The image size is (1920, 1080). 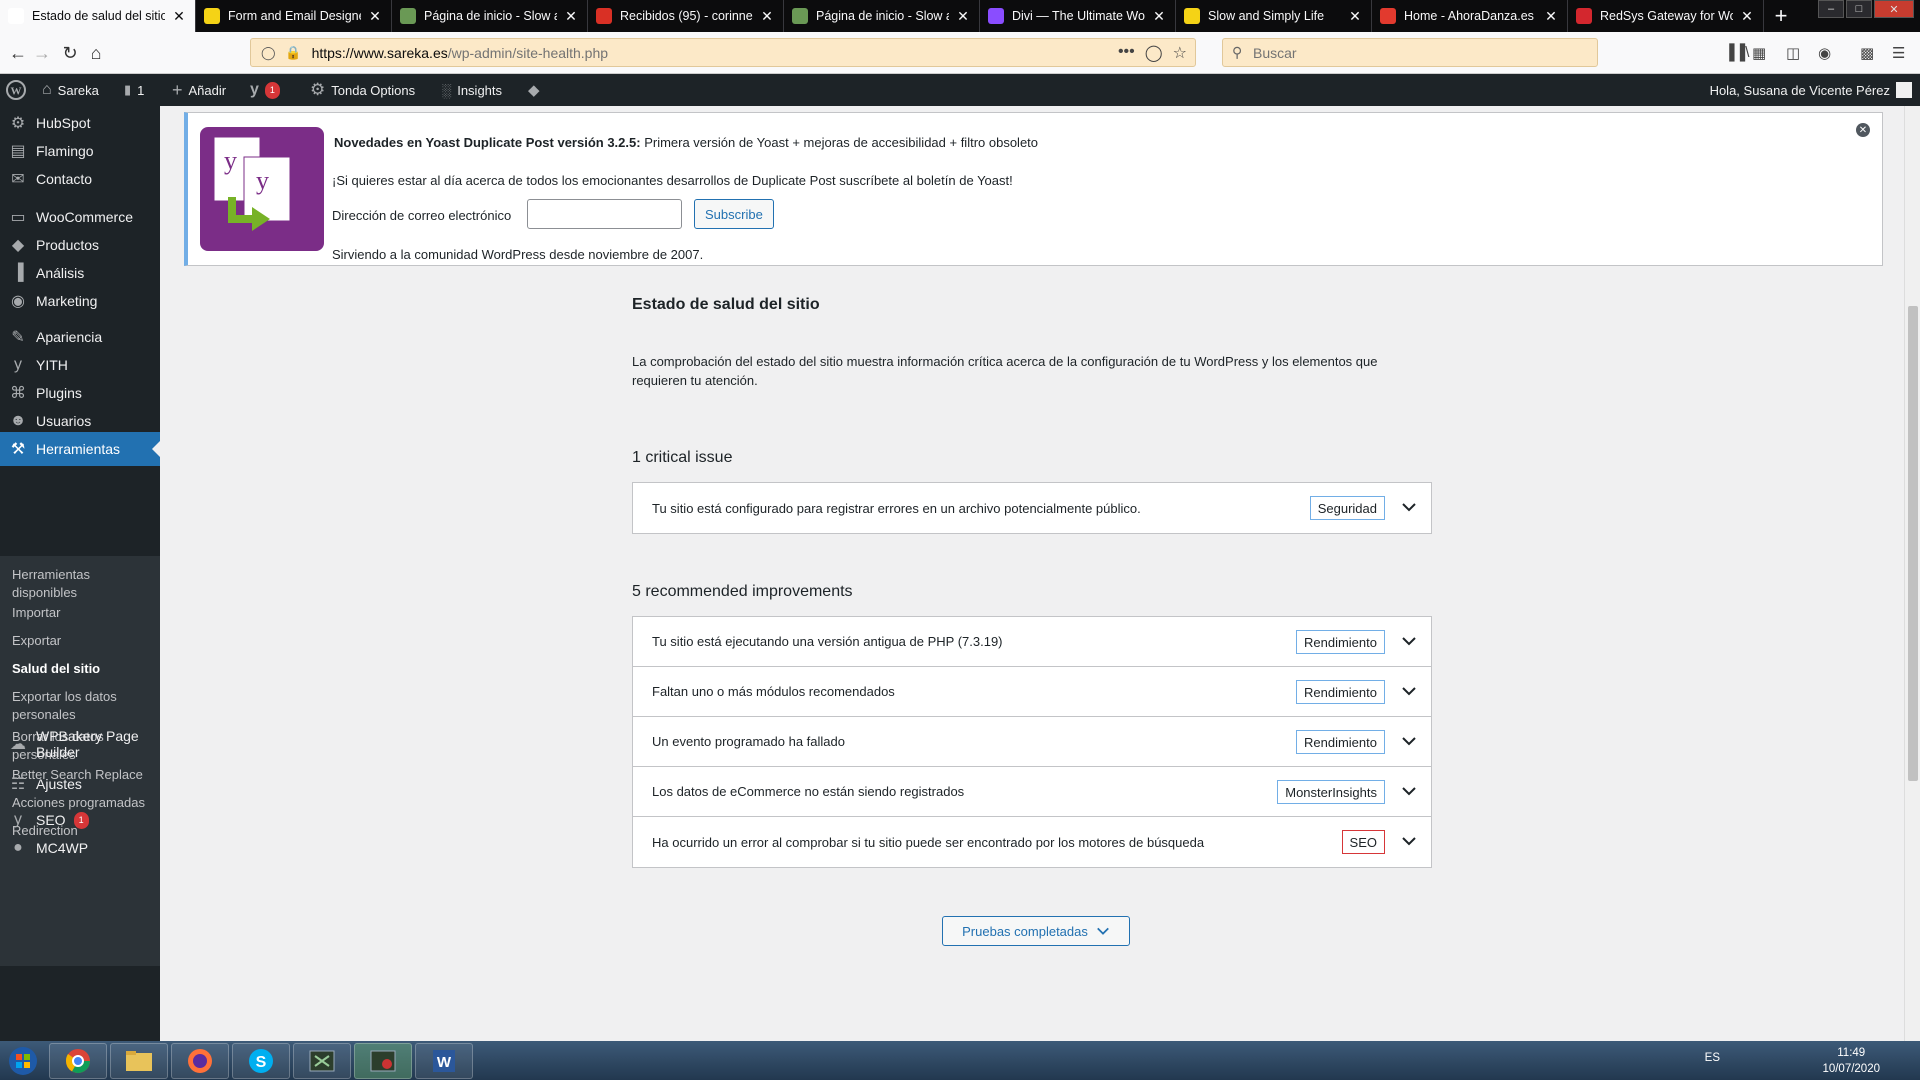 What do you see at coordinates (23, 1061) in the screenshot?
I see `windows-start-icon` at bounding box center [23, 1061].